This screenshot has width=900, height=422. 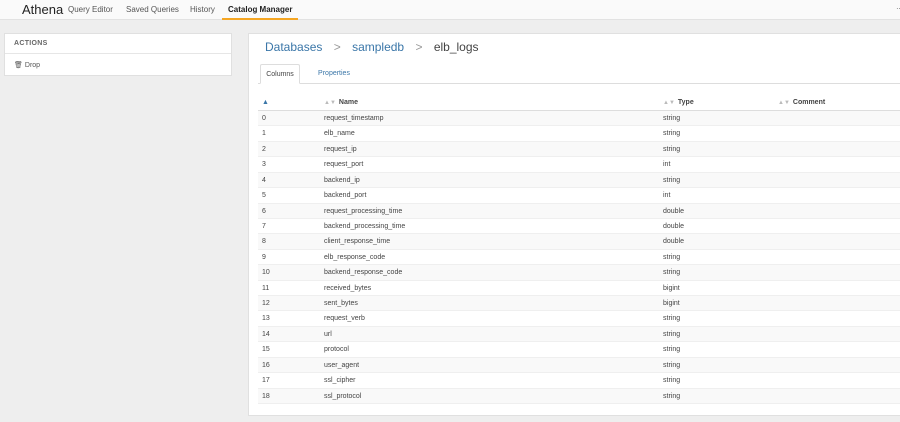 What do you see at coordinates (579, 304) in the screenshot?
I see `table-row: 12 sent_bytes bigint` at bounding box center [579, 304].